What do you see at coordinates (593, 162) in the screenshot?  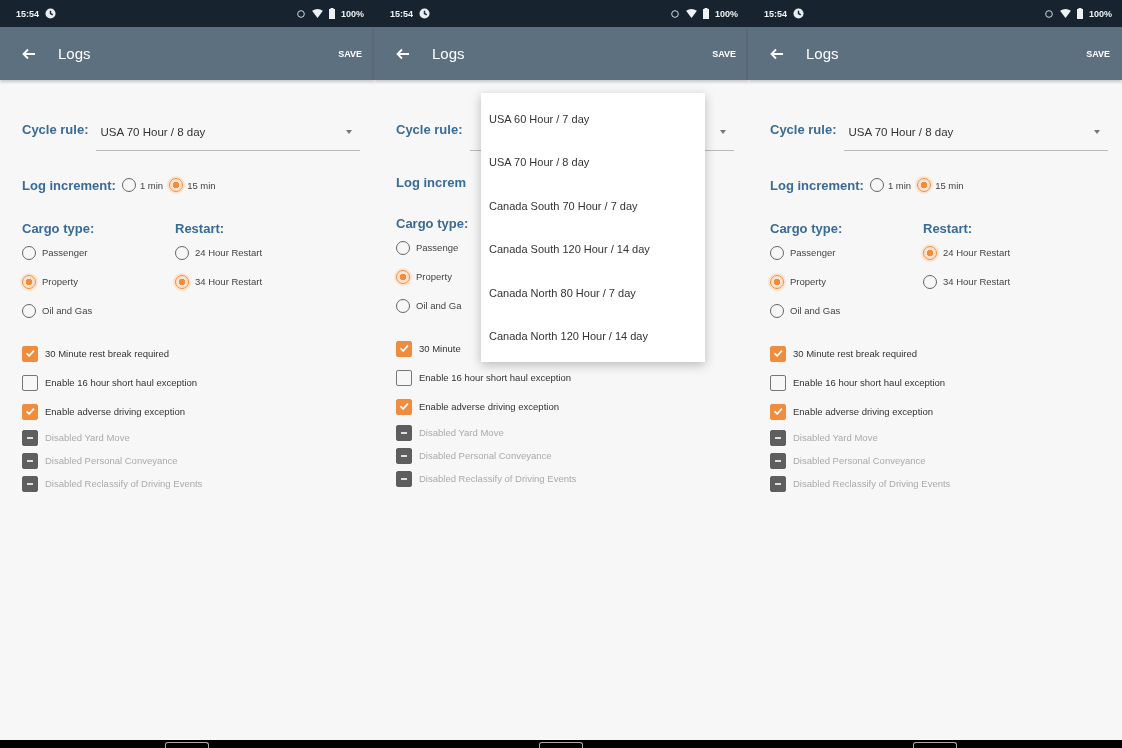 I see `menu-item: USA 70 Hour / 8 day` at bounding box center [593, 162].